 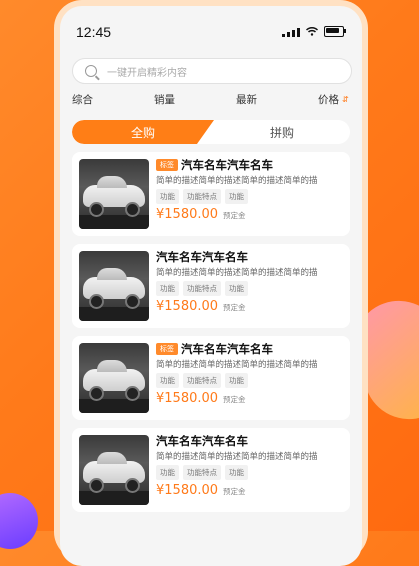 What do you see at coordinates (82, 99) in the screenshot?
I see `sort-comprehensive: 综合` at bounding box center [82, 99].